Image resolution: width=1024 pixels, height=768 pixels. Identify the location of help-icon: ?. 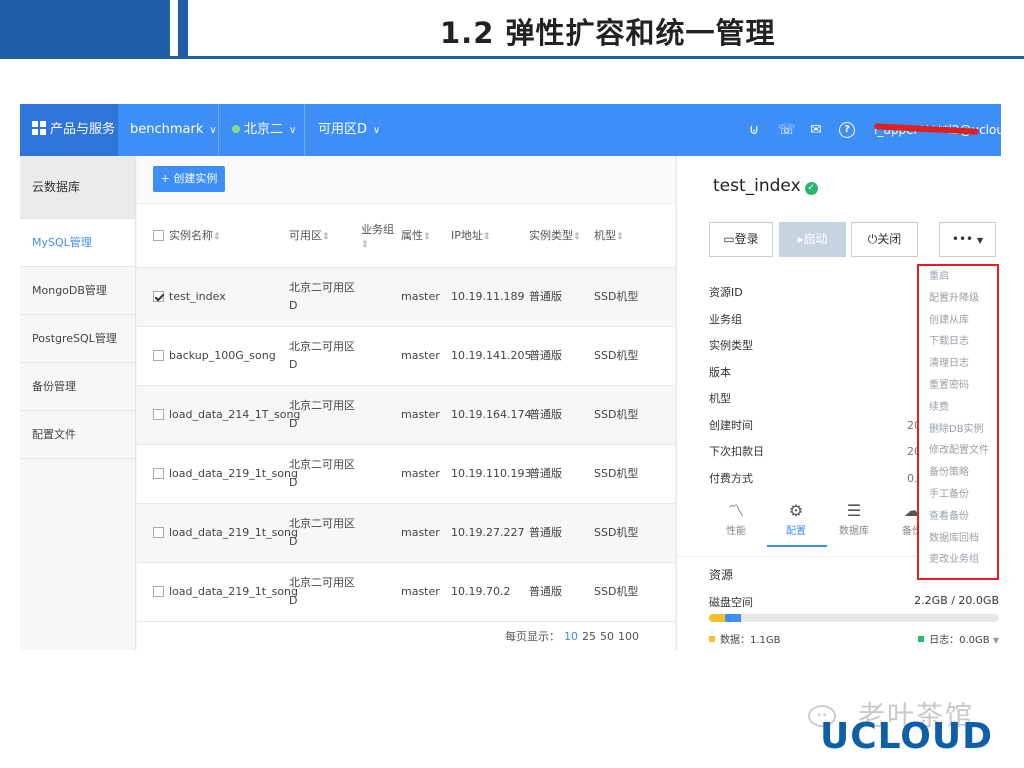
(847, 130).